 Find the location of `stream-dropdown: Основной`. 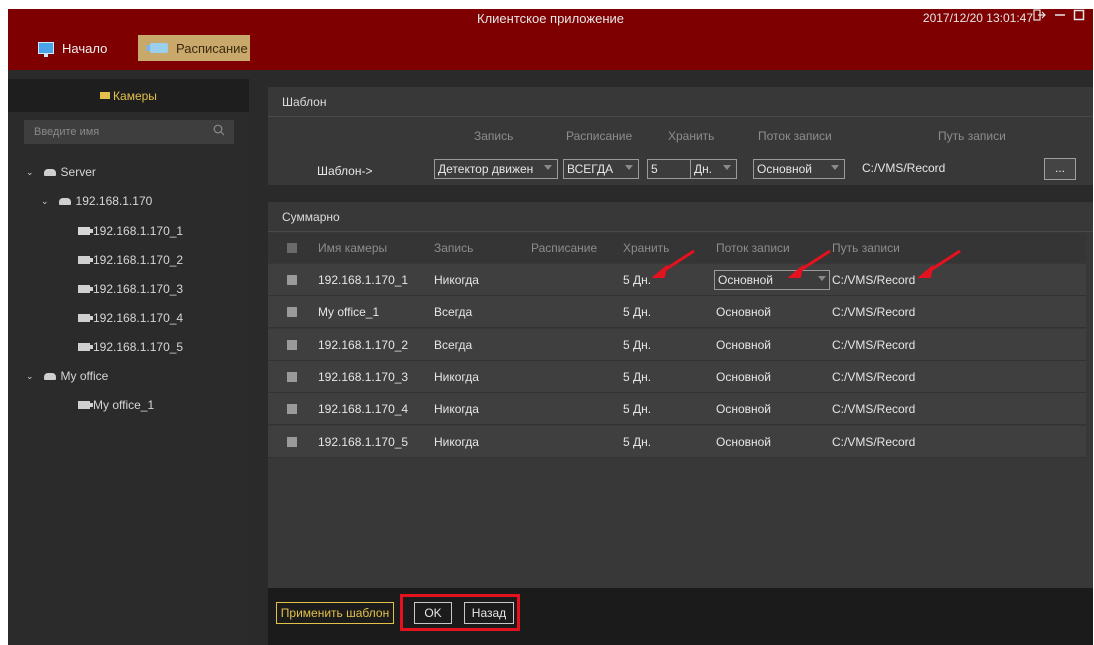

stream-dropdown: Основной is located at coordinates (799, 169).